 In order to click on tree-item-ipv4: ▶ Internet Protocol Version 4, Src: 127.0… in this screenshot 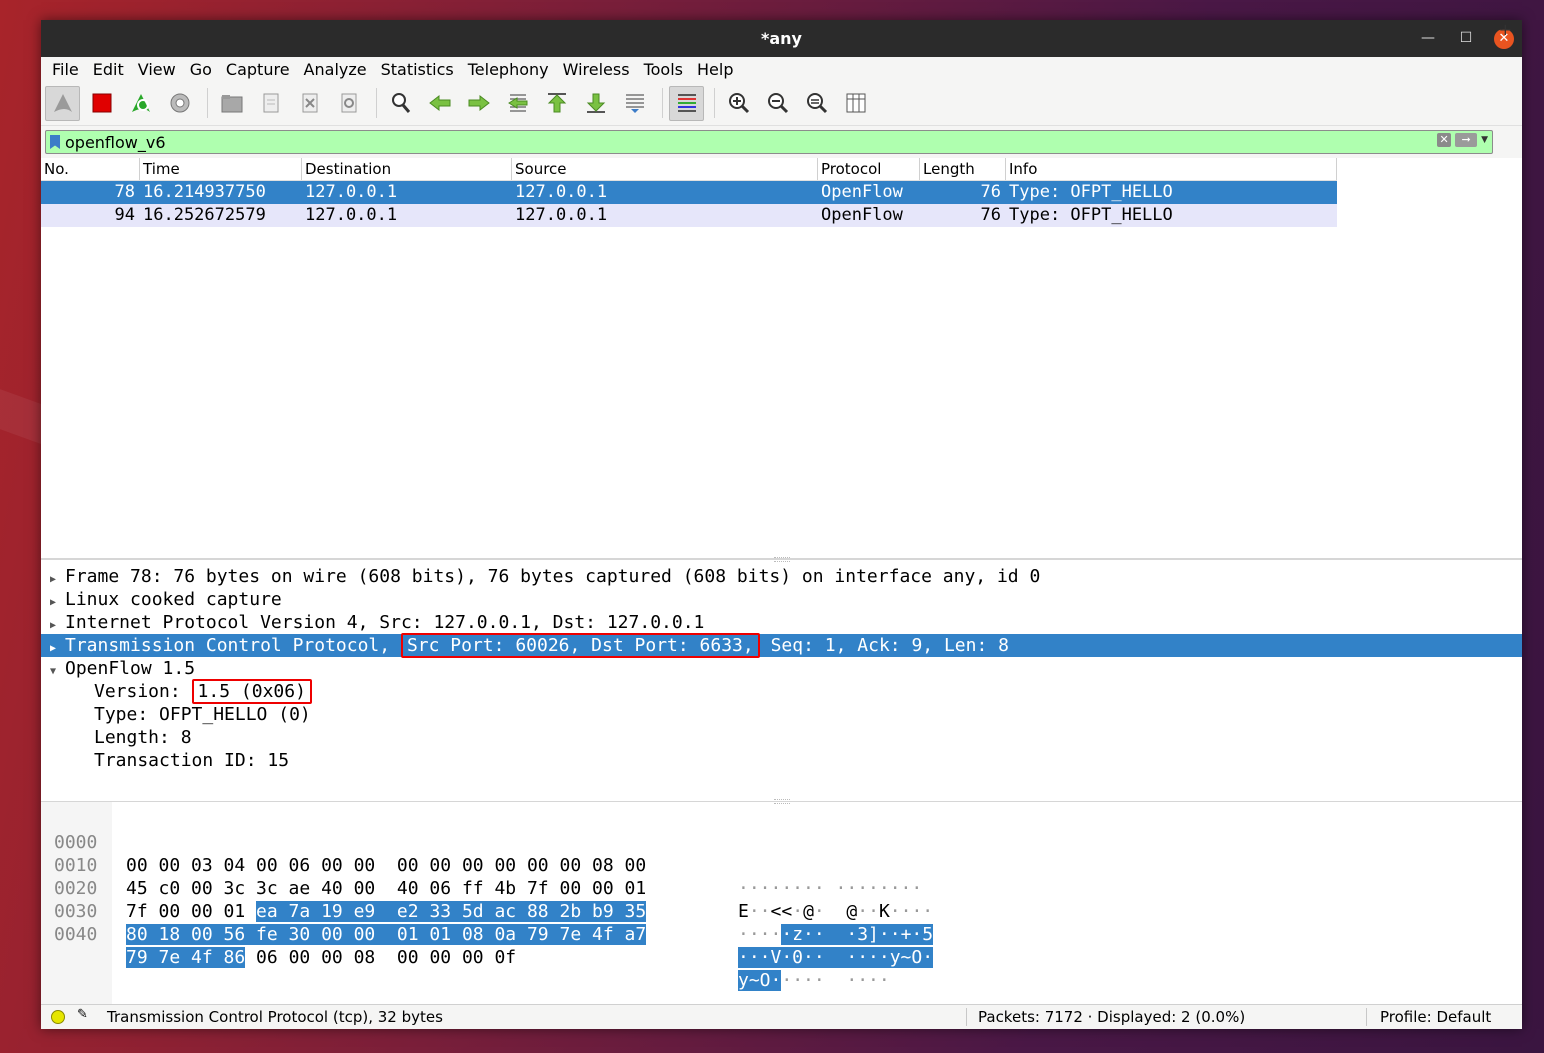, I will do `click(781, 622)`.